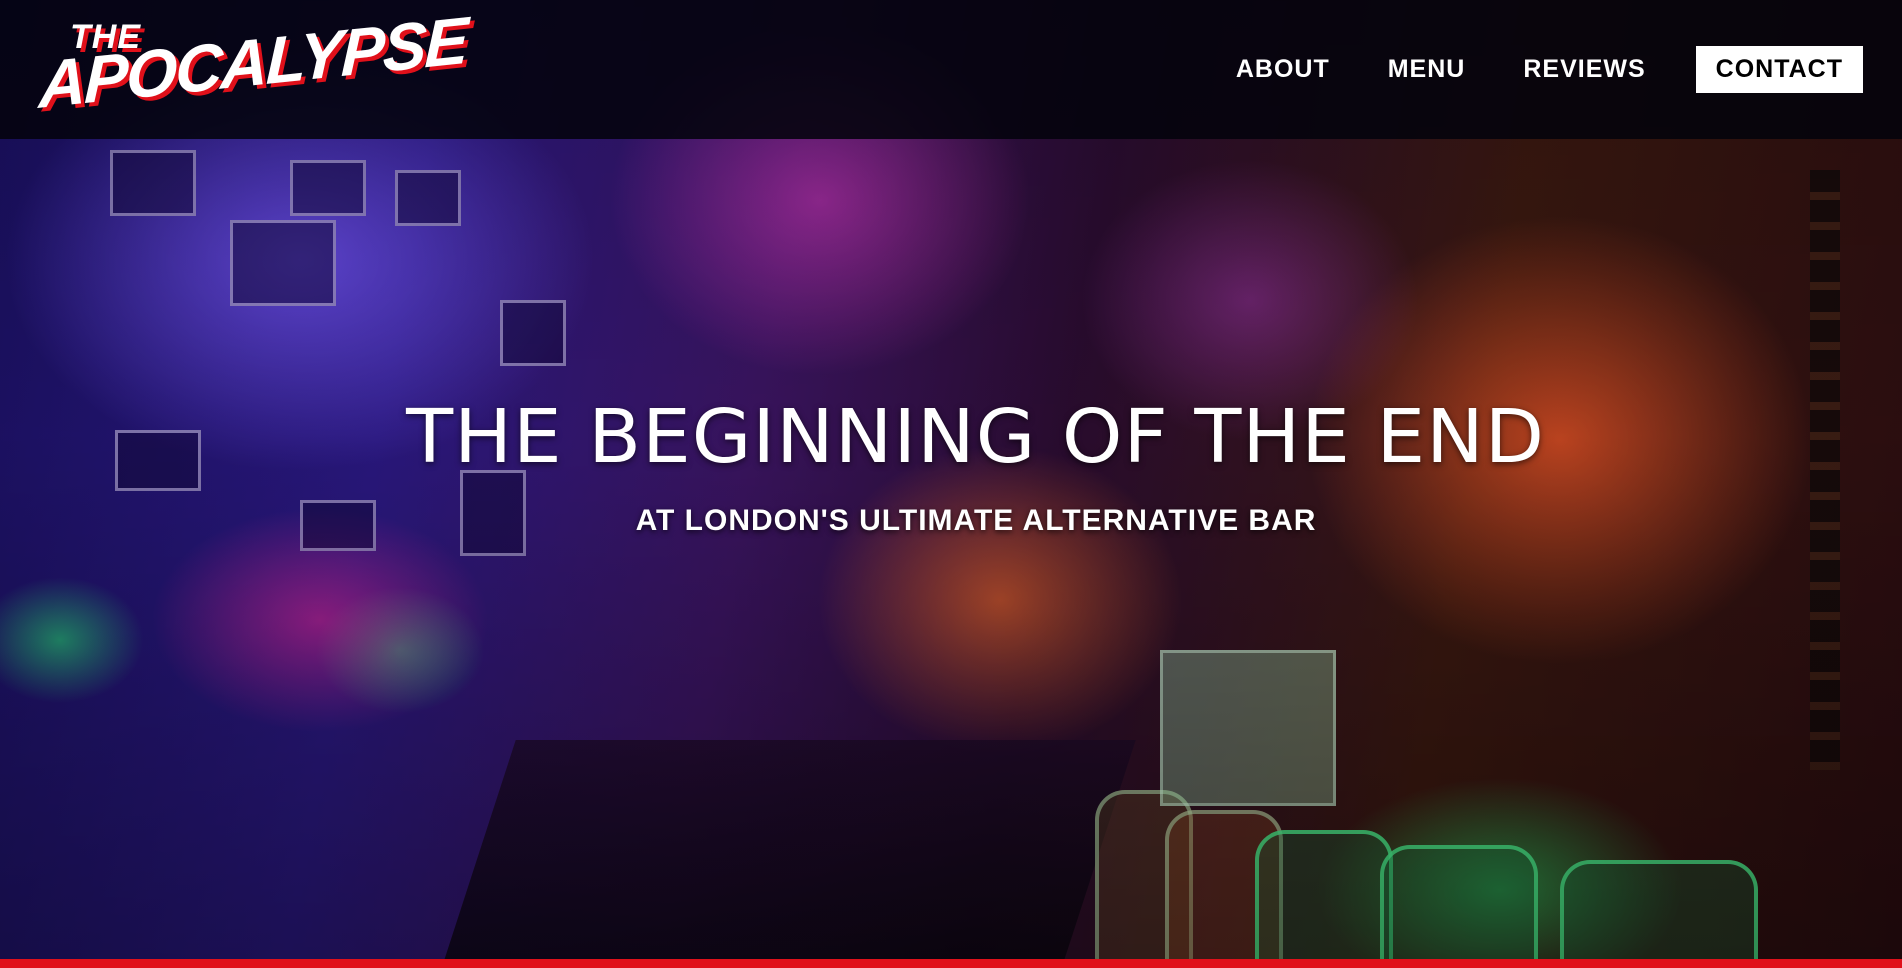 The image size is (1902, 968). What do you see at coordinates (976, 520) in the screenshot?
I see `hero-subtitle: AT LONDON'S ULTIMATE ALTERNATIVE BAR` at bounding box center [976, 520].